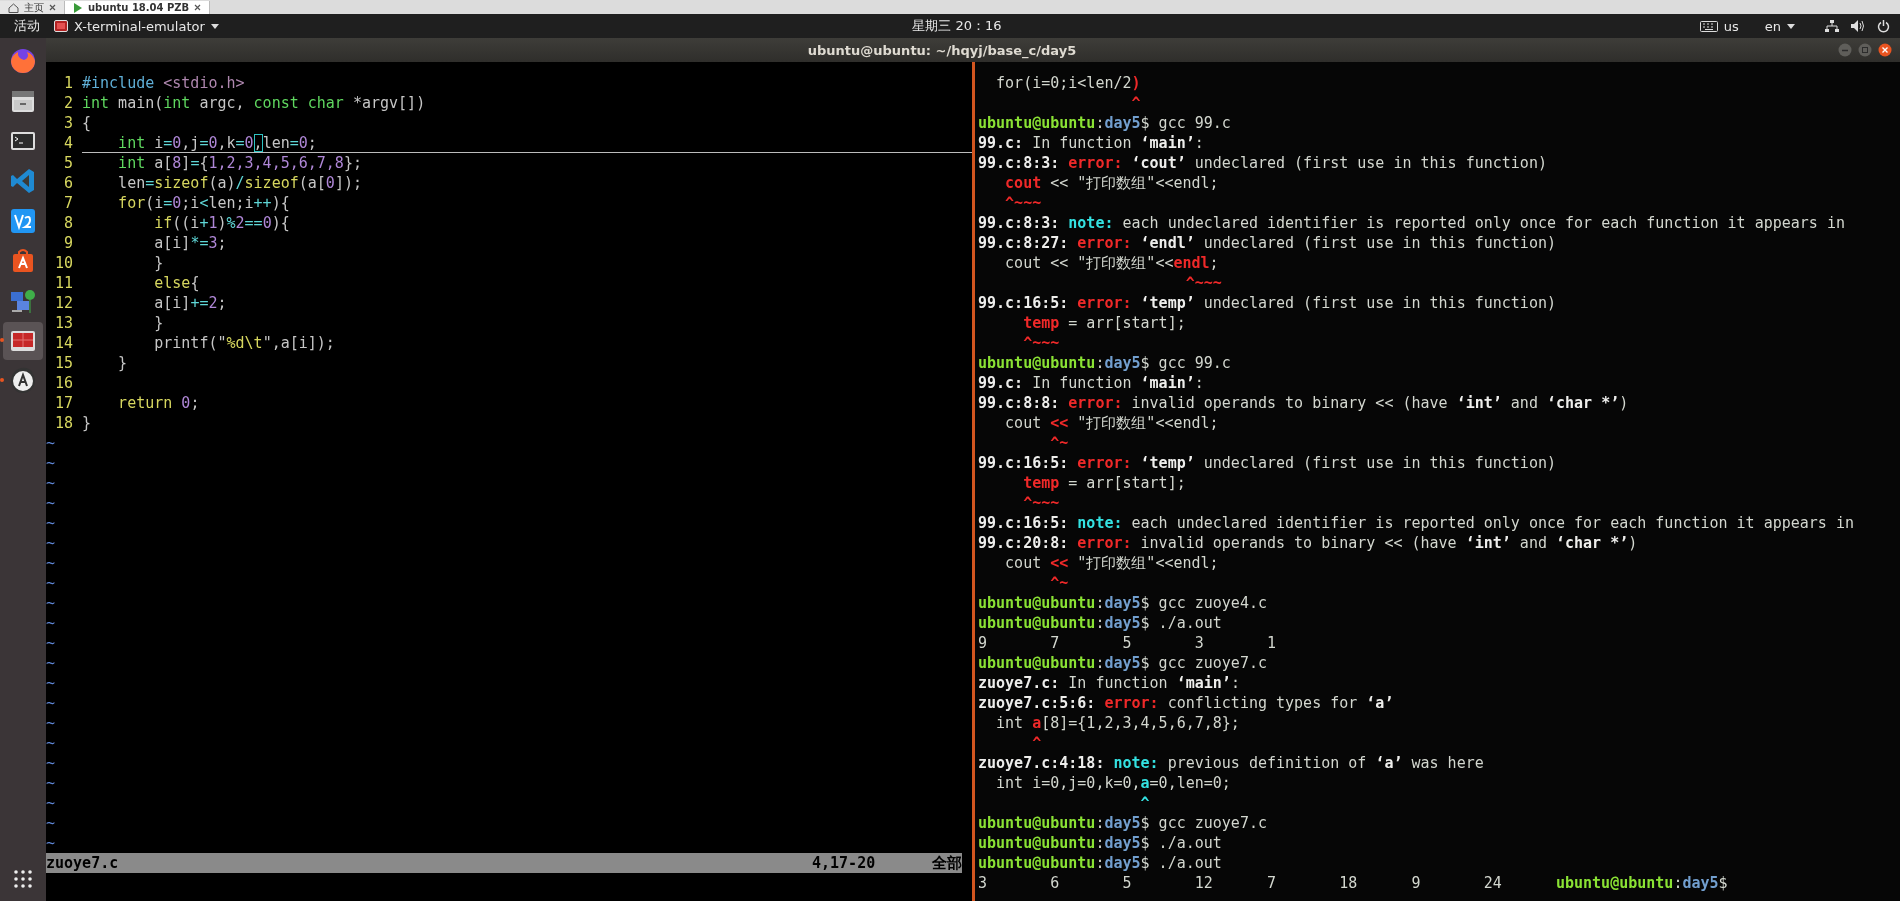 The height and width of the screenshot is (901, 1900). I want to click on keyboard-layout-indicator: us, so click(1719, 26).